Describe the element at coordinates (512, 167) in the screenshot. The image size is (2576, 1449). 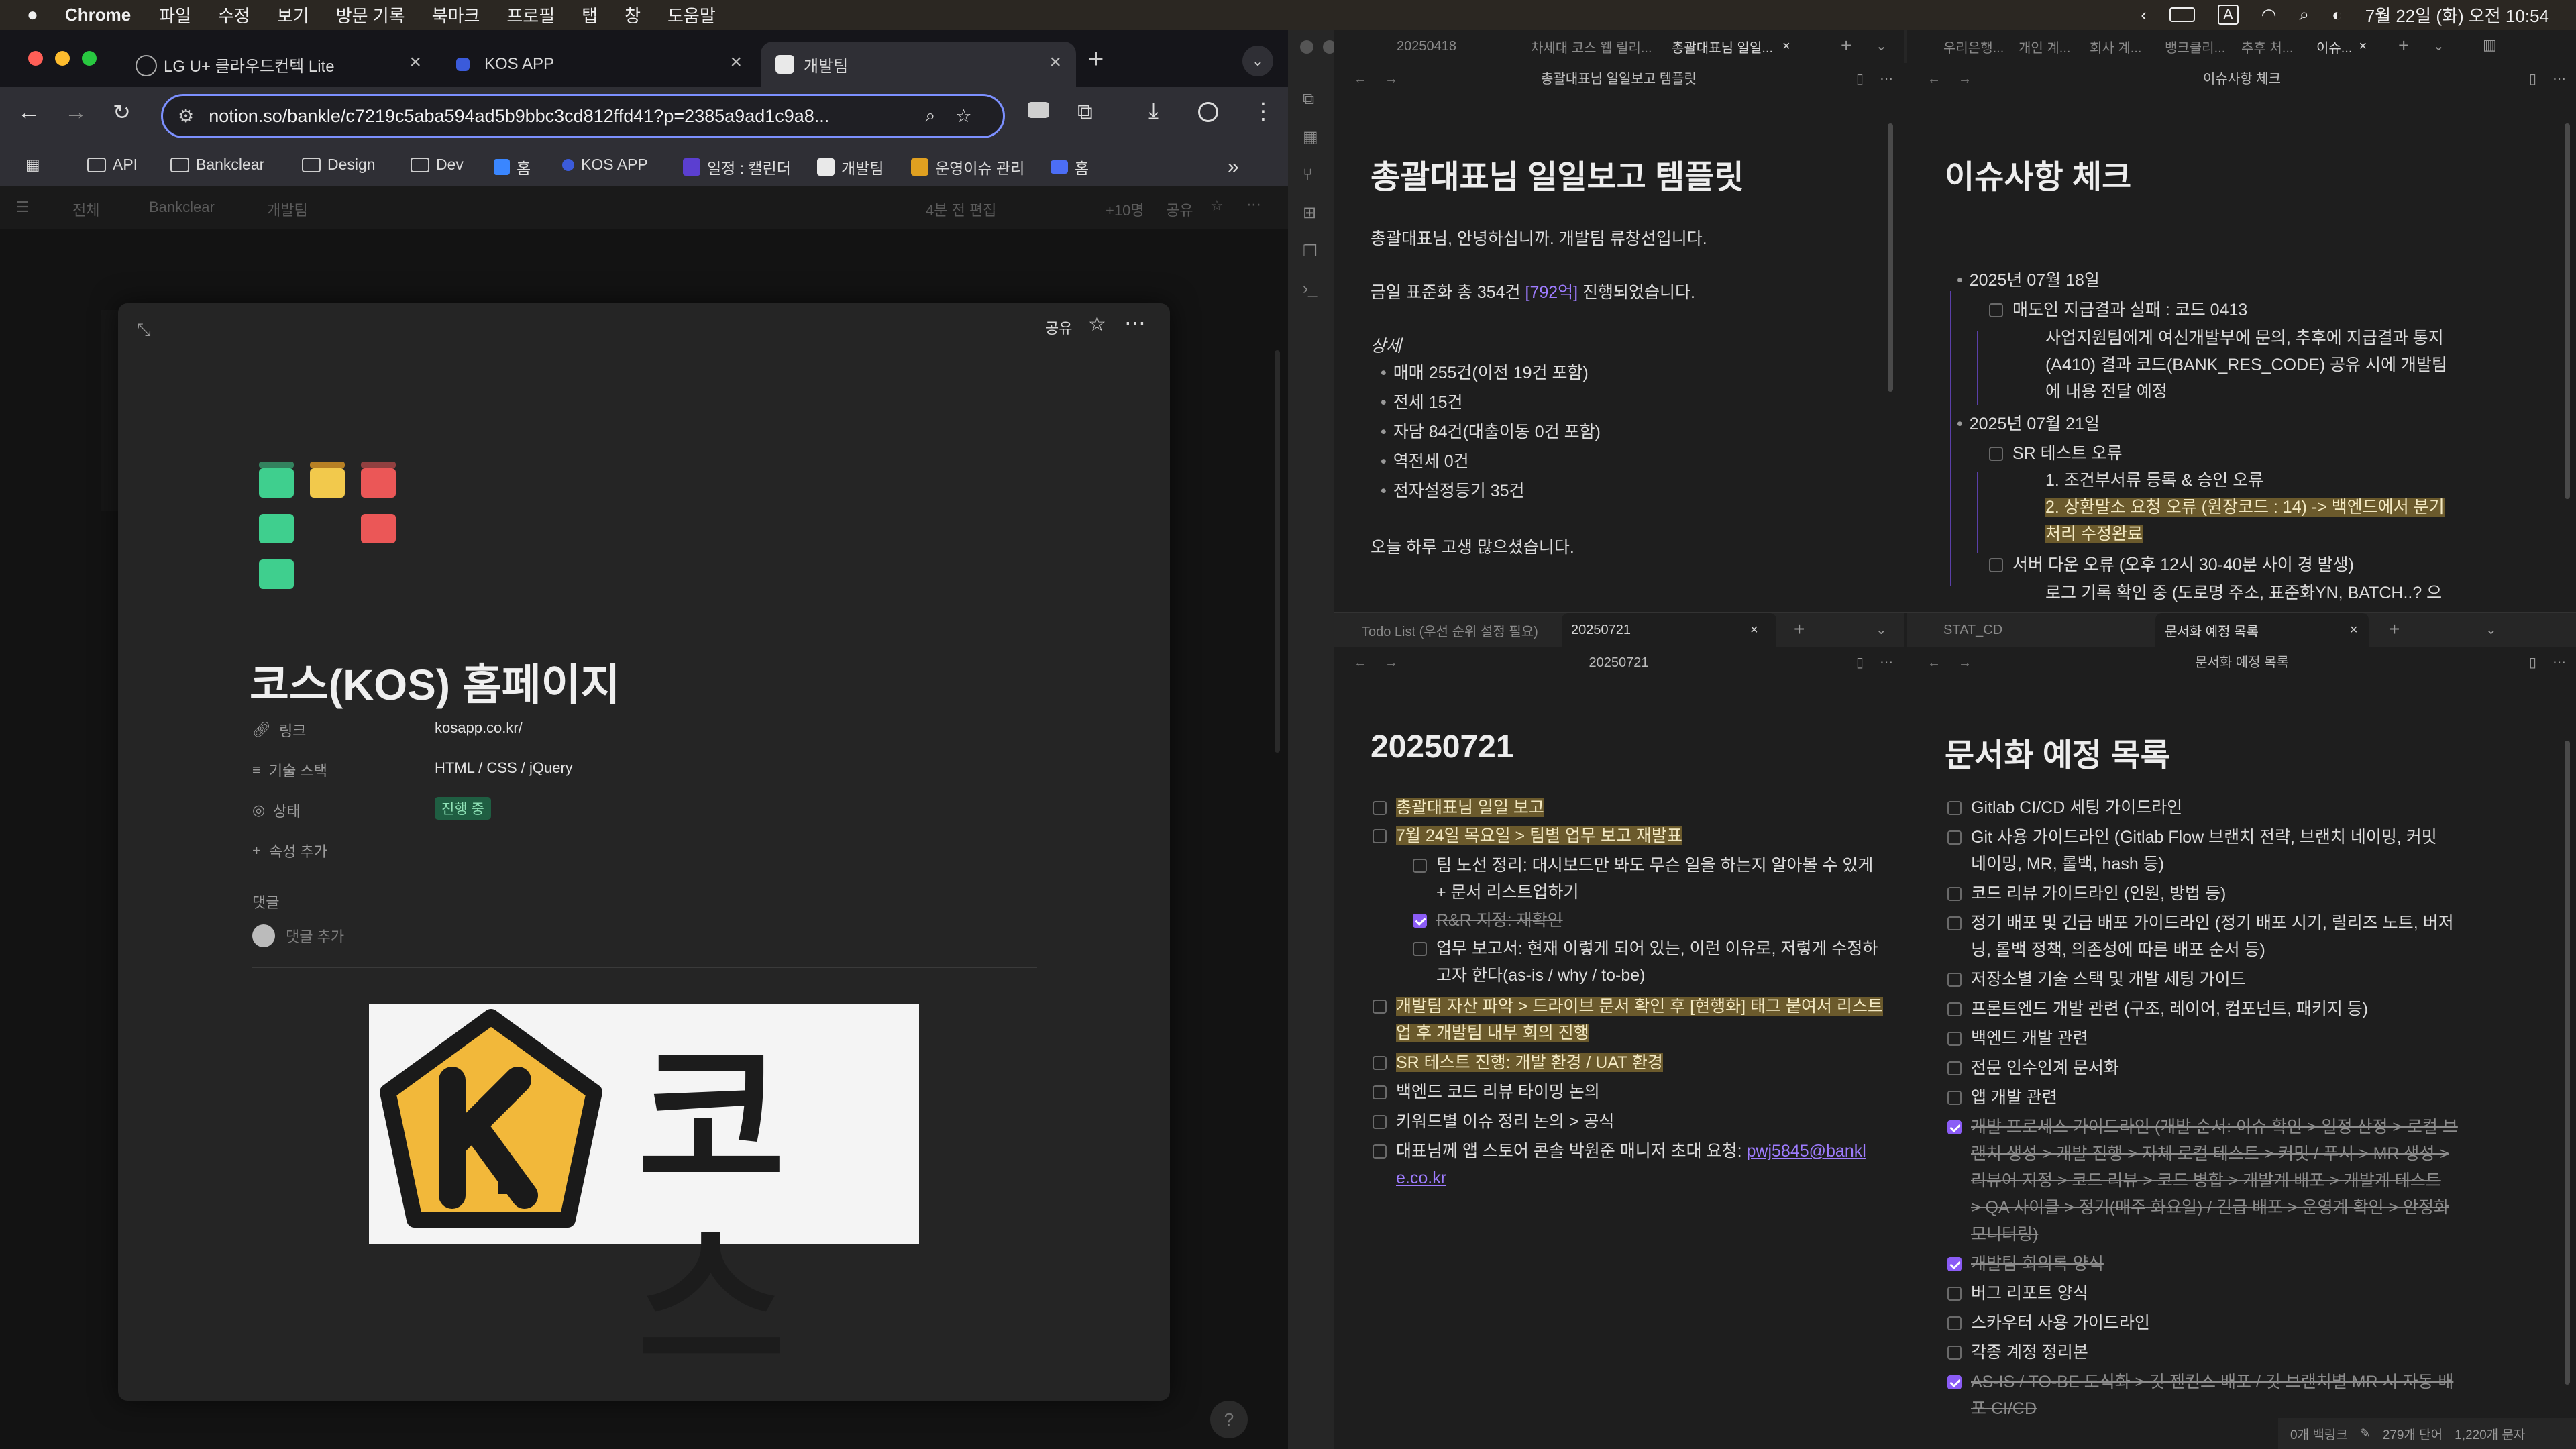
I see `bookmark-home-1: 홈` at that location.